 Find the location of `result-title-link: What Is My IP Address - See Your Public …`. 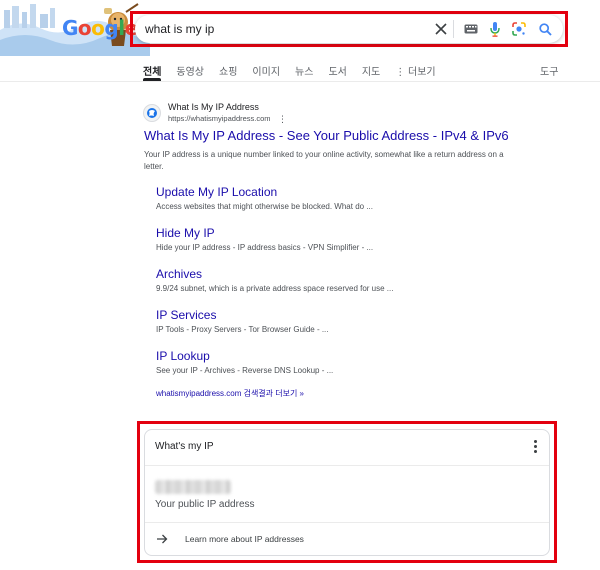

result-title-link: What Is My IP Address - See Your Public … is located at coordinates (326, 135).